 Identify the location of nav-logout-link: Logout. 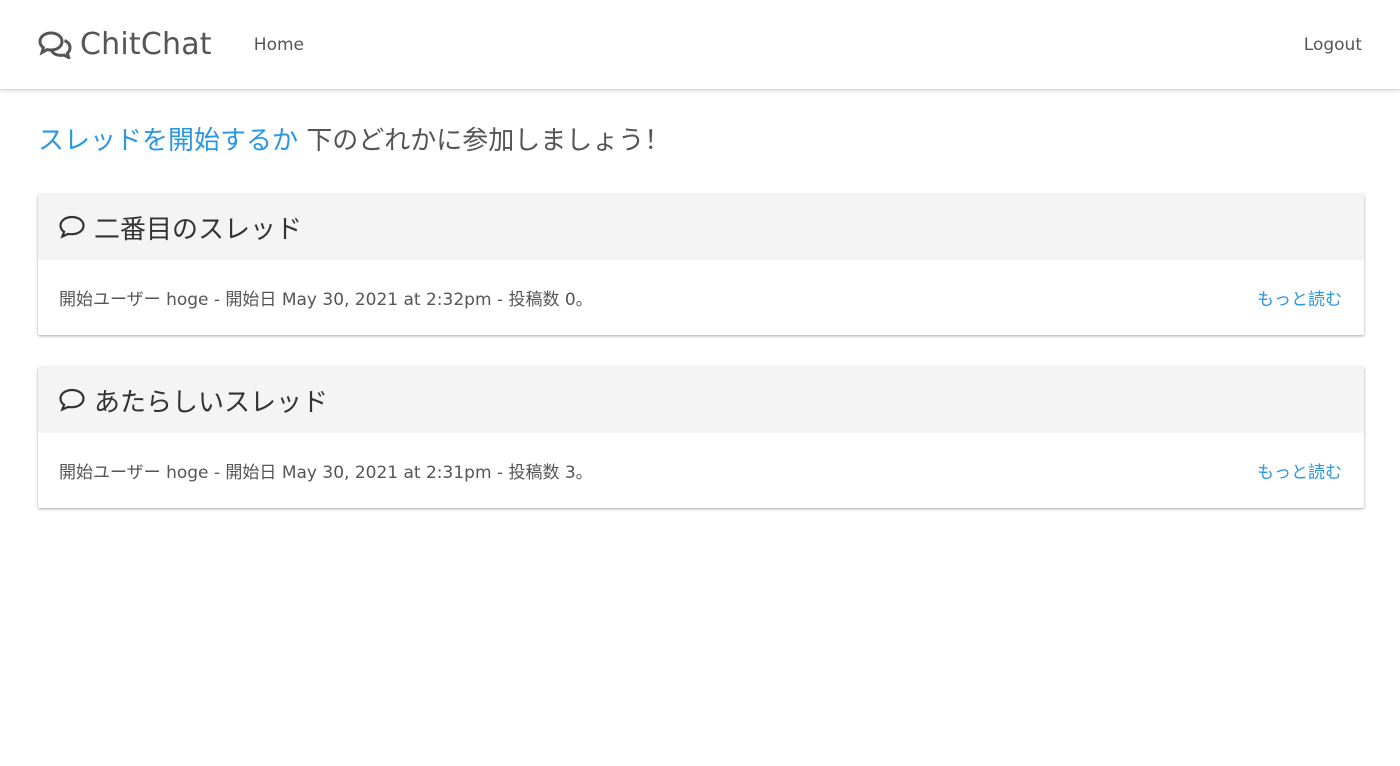
(1333, 45).